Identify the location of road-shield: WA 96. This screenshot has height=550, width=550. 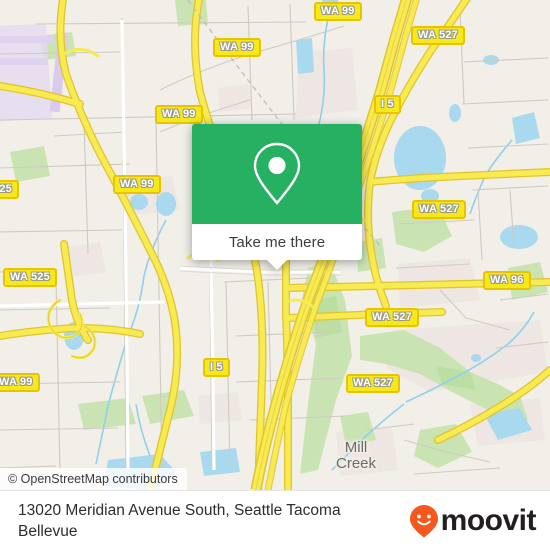
(507, 280).